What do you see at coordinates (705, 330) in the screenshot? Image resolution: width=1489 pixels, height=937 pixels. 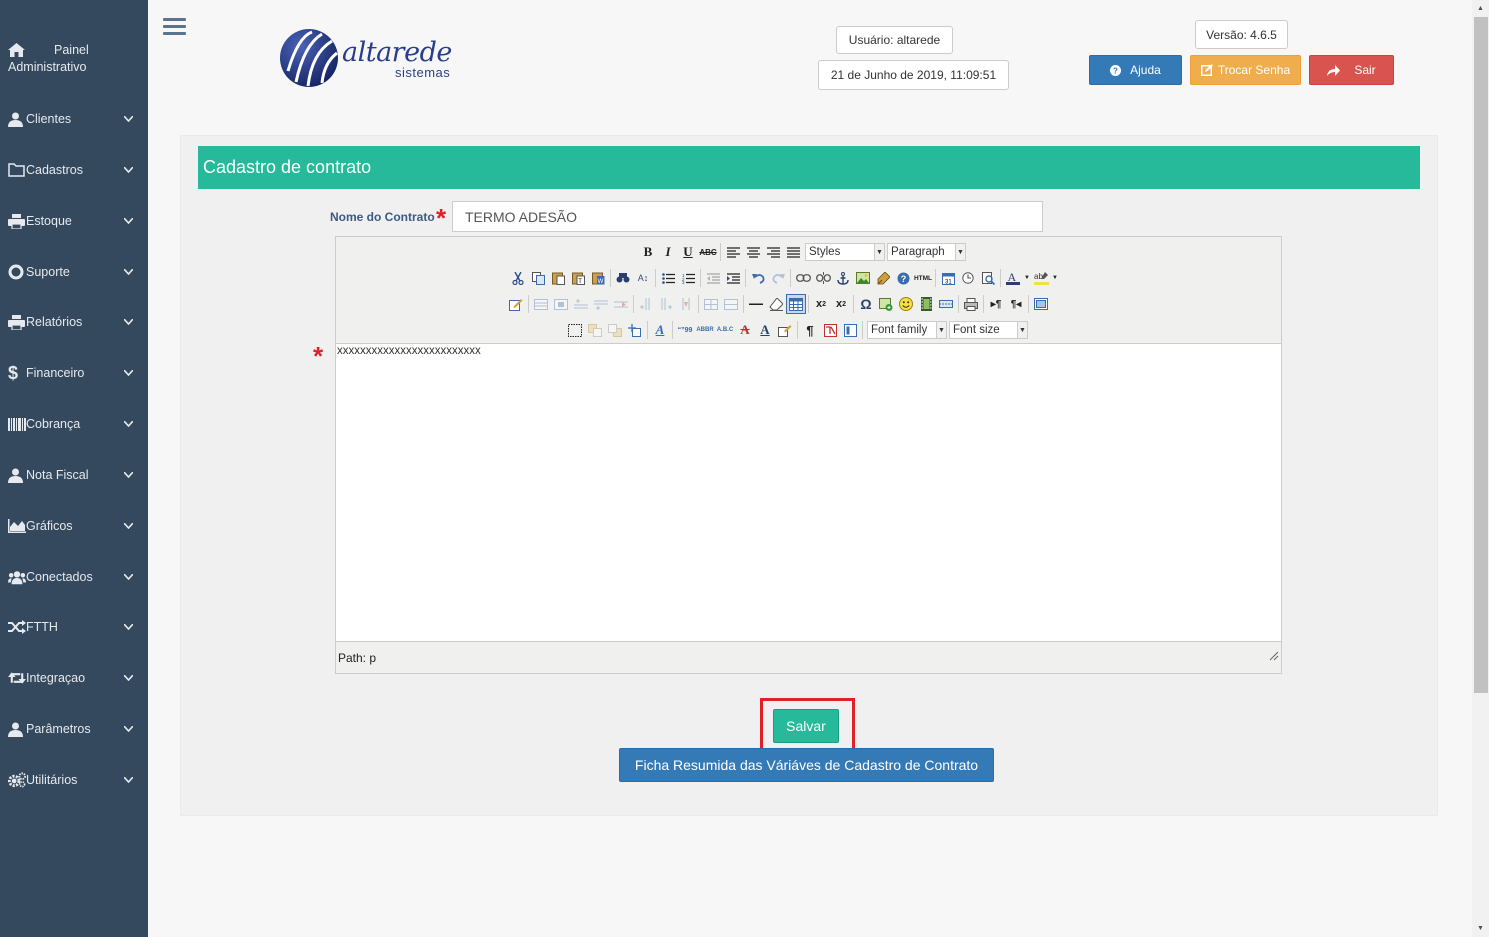 I see `abbreviation-icon: ABBR` at bounding box center [705, 330].